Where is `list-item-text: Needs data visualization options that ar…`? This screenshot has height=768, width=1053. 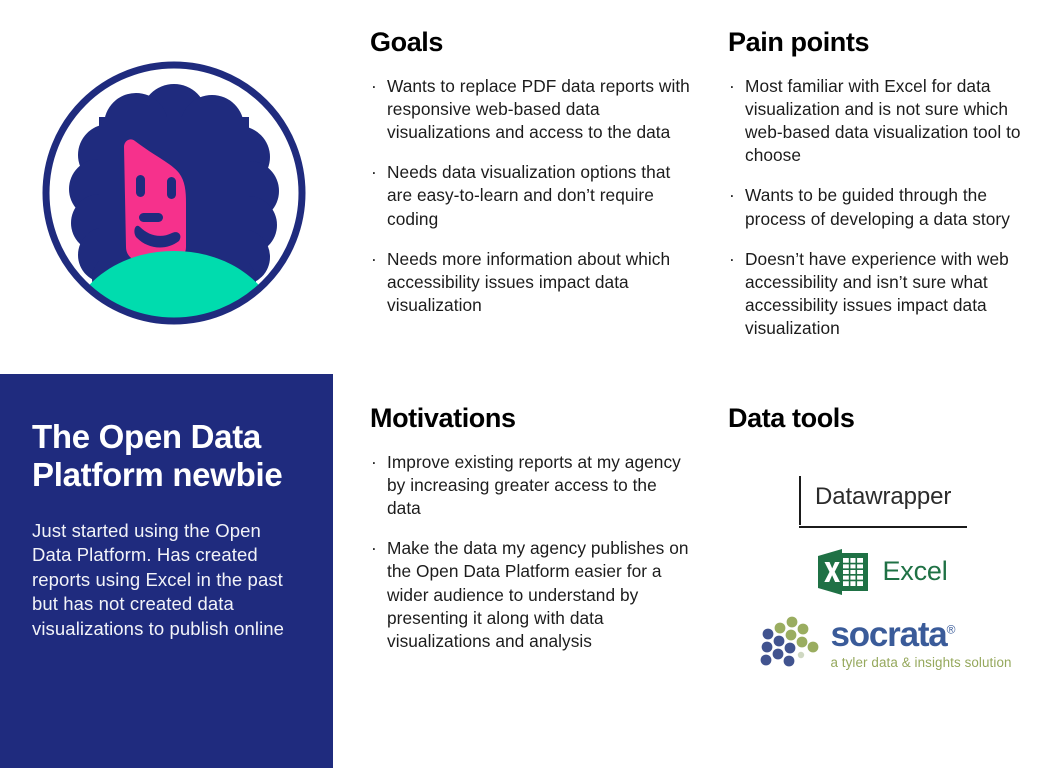
list-item-text: Needs data visualization options that ar… is located at coordinates (529, 195).